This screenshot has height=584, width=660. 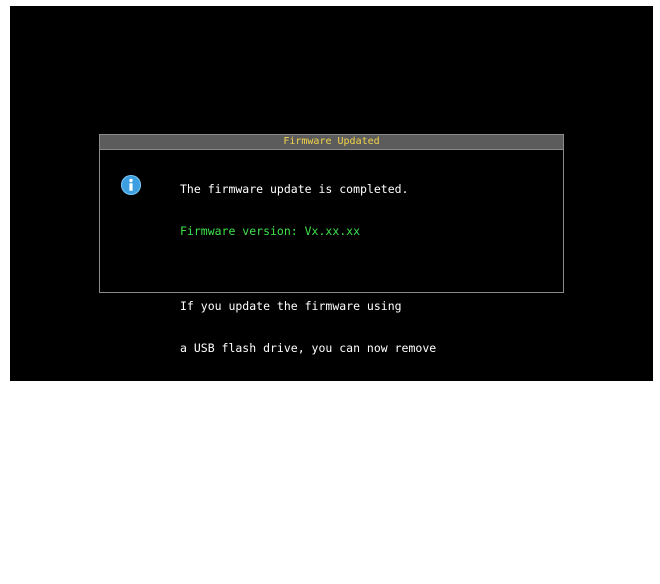 What do you see at coordinates (270, 231) in the screenshot?
I see `firmware-version: Firmware version: Vx.xx.xx` at bounding box center [270, 231].